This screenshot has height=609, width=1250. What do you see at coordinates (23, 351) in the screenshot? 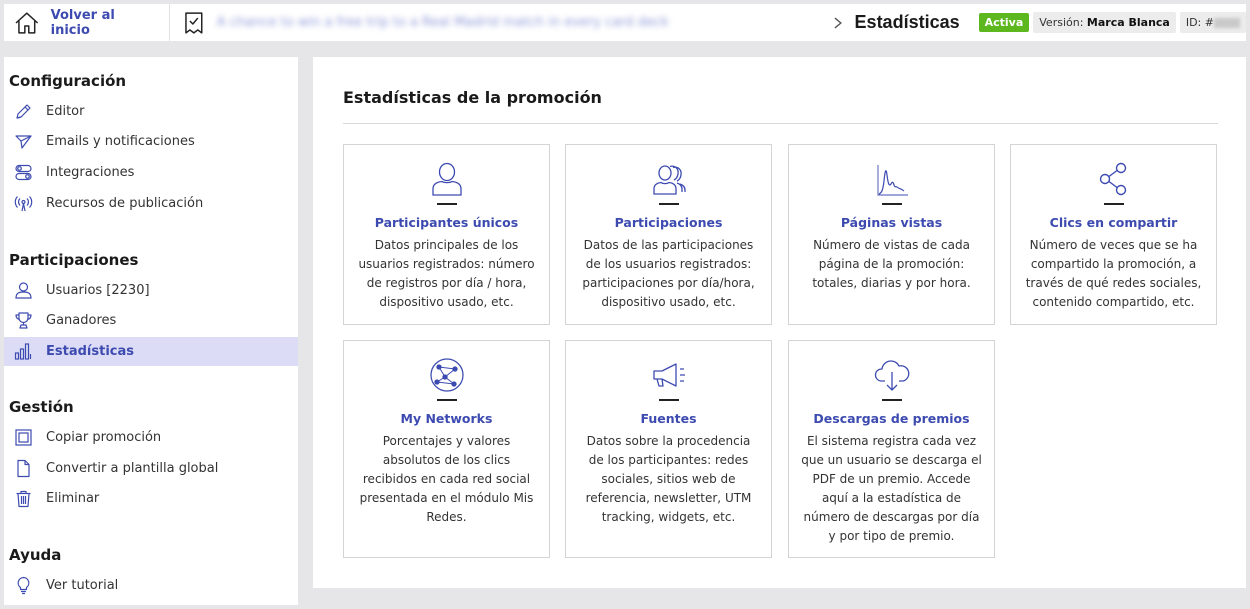
I see `bar-chart-icon` at bounding box center [23, 351].